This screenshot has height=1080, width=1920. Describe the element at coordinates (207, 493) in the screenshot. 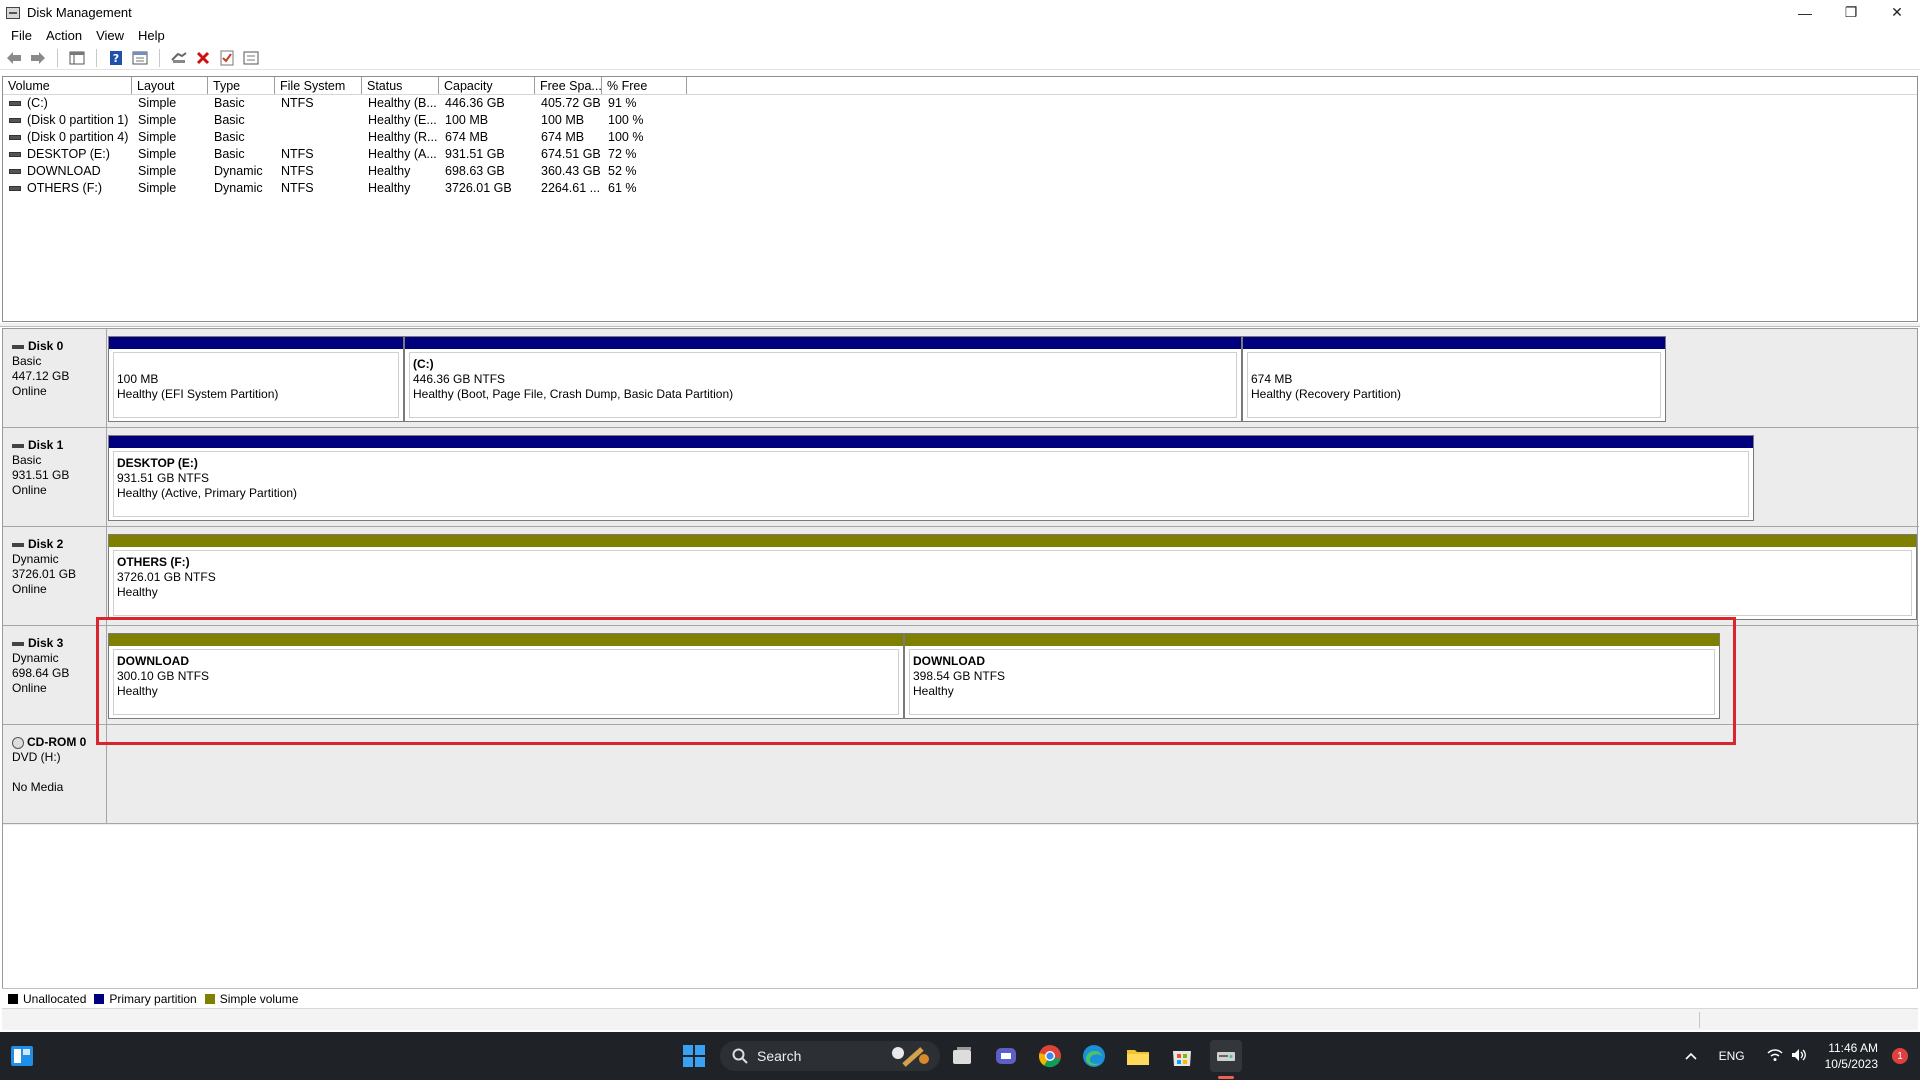

I see `partition-health: Healthy (Active, Primary Partition)` at that location.